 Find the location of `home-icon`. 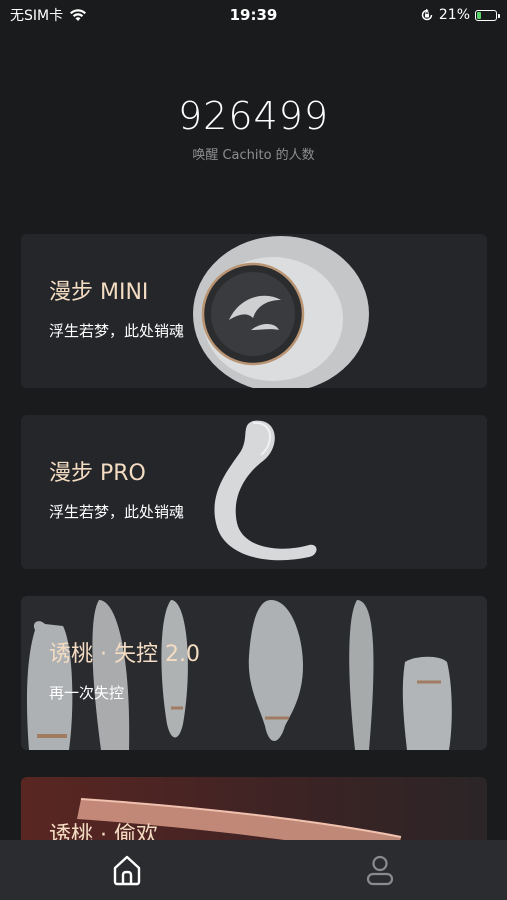

home-icon is located at coordinates (126, 870).